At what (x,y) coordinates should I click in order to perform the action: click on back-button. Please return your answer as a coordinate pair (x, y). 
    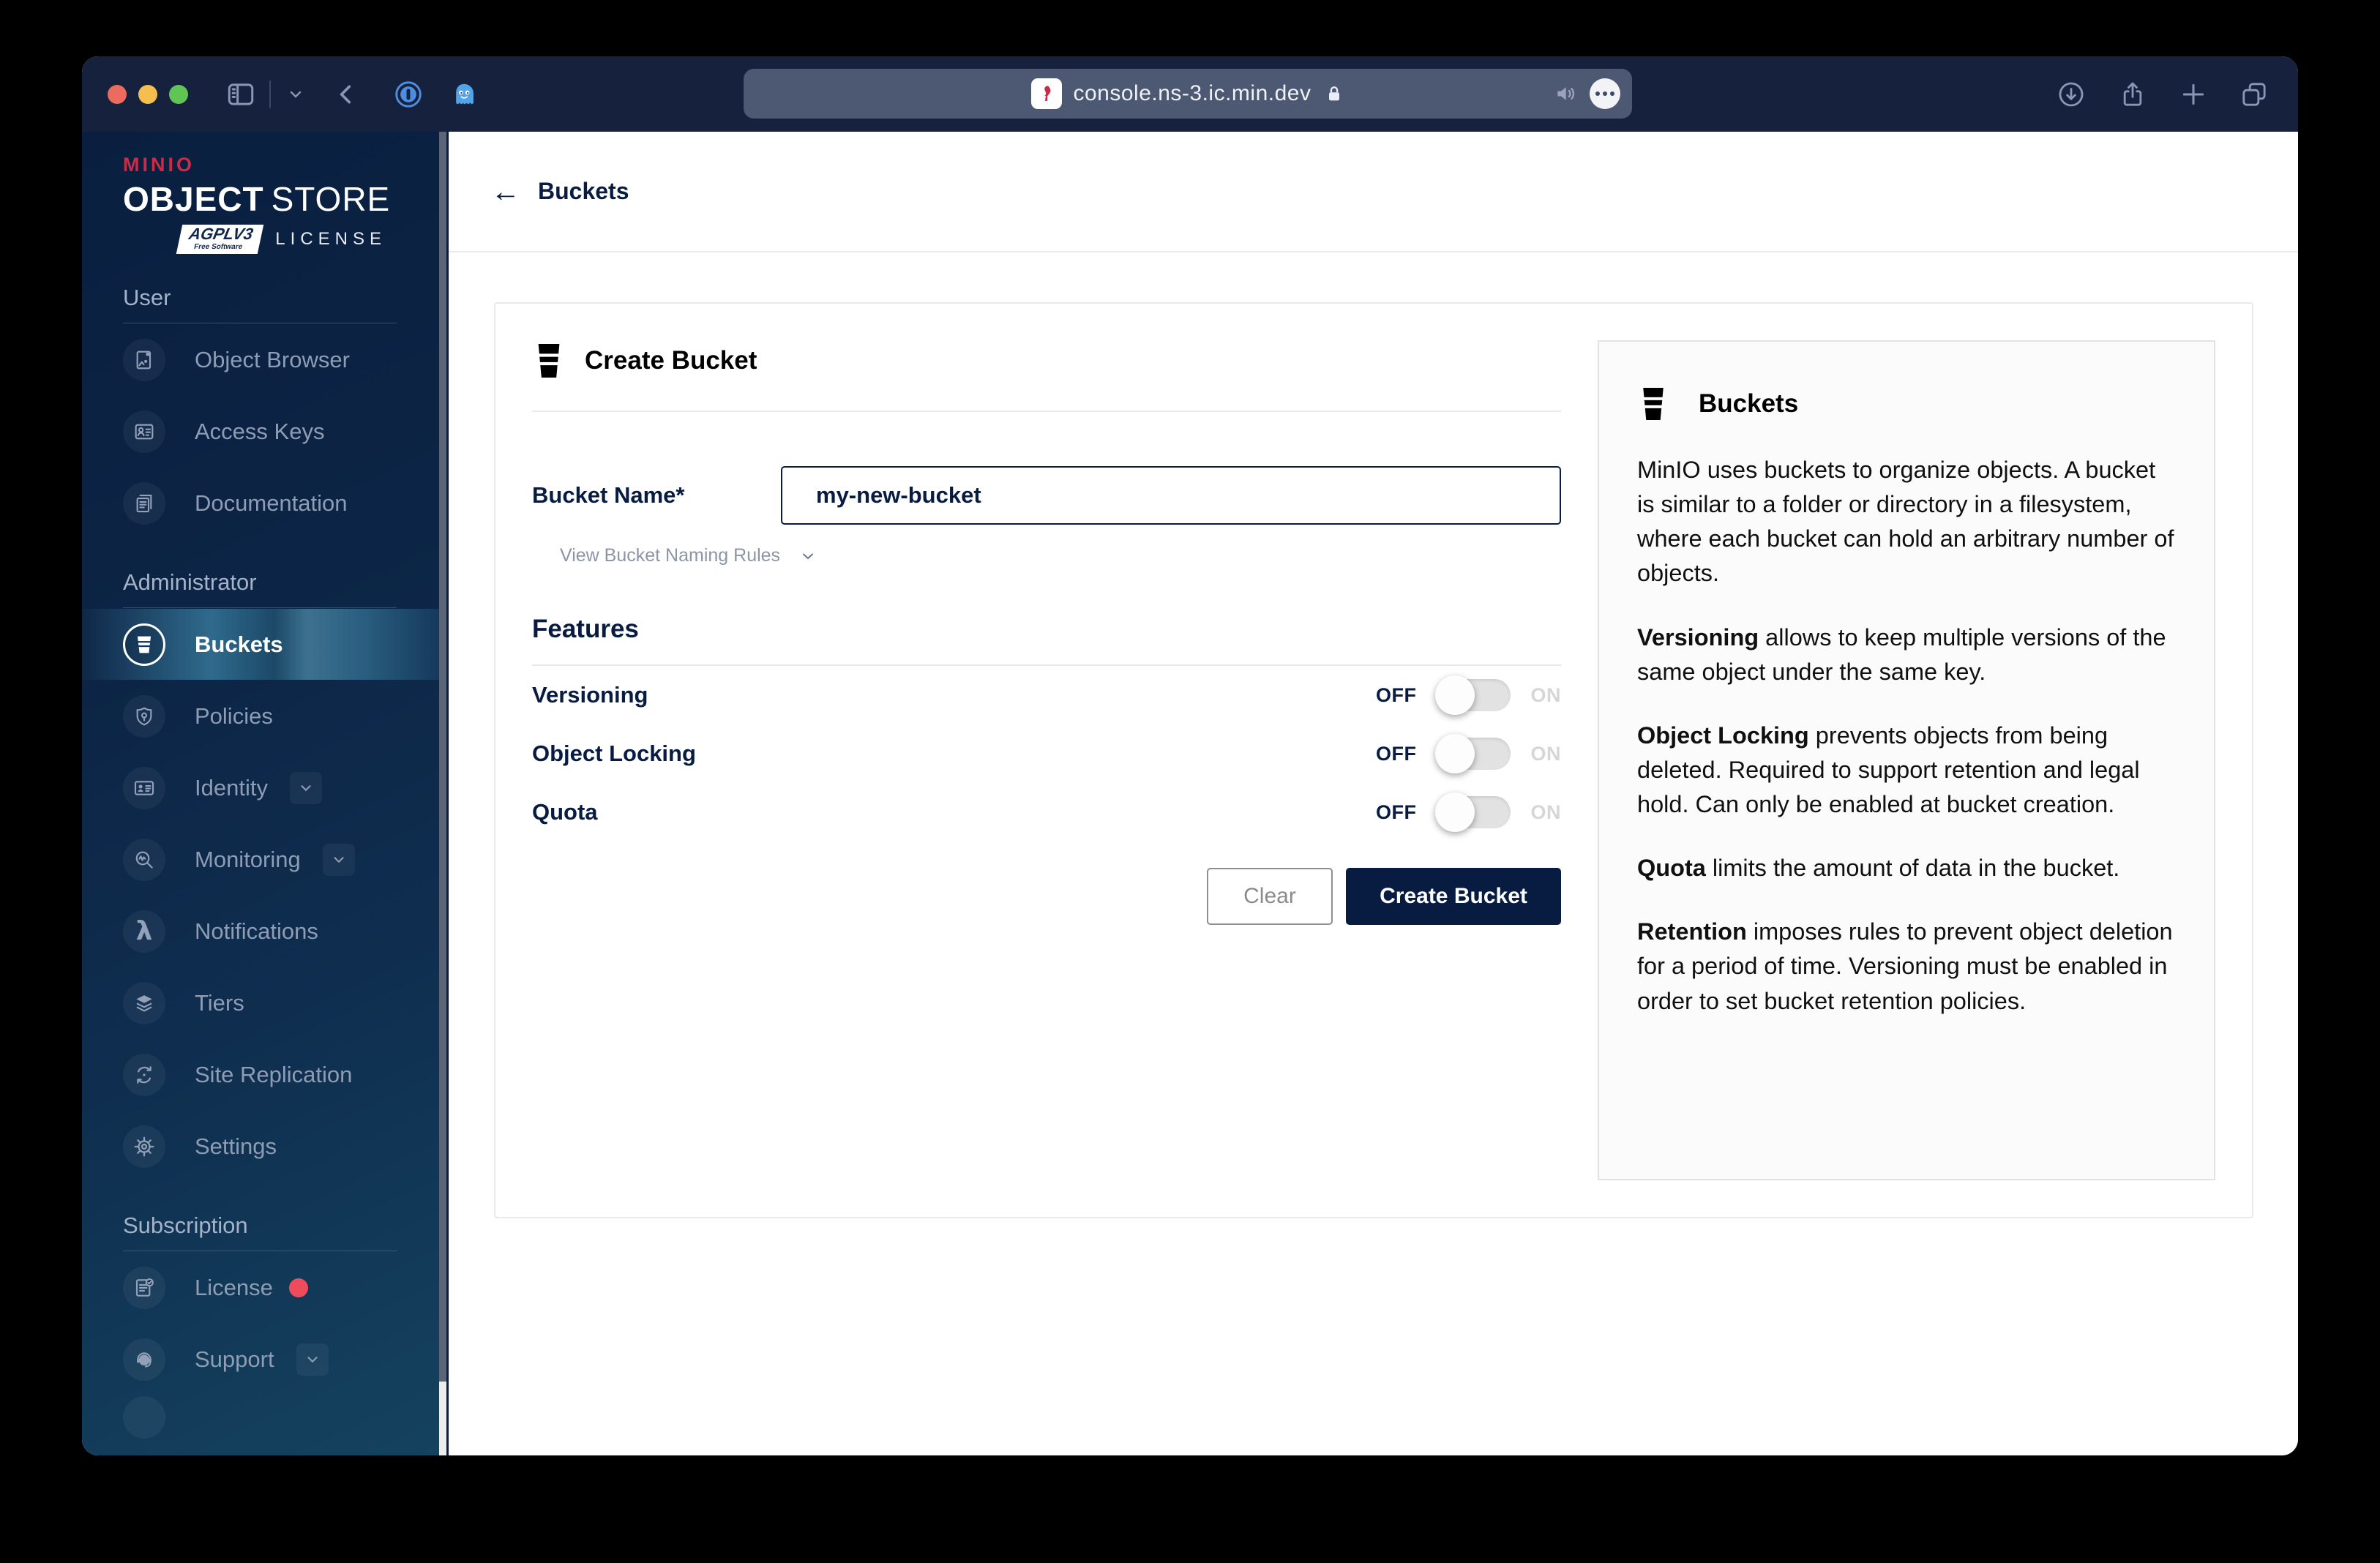
    Looking at the image, I should click on (346, 95).